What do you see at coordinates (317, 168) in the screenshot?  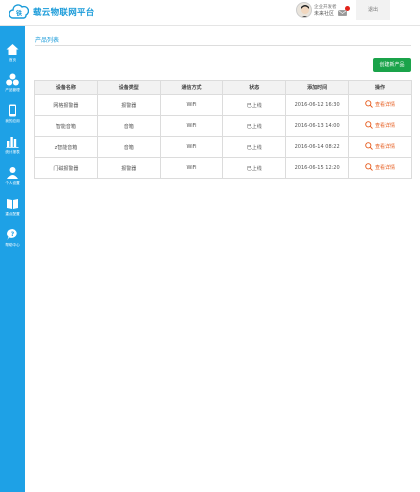 I see `added-time: 2016-06-15 12:20` at bounding box center [317, 168].